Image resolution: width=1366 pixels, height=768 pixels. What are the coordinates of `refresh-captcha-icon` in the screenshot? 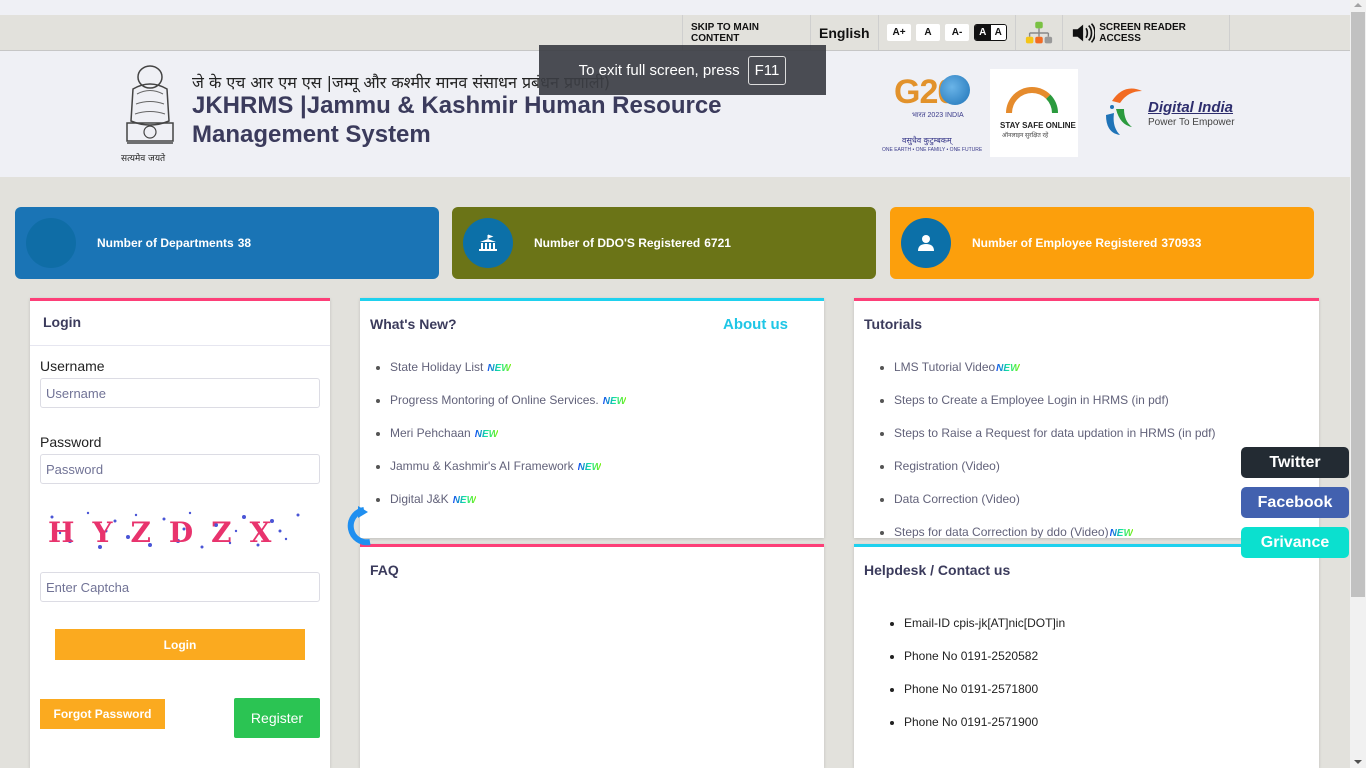 It's located at (357, 526).